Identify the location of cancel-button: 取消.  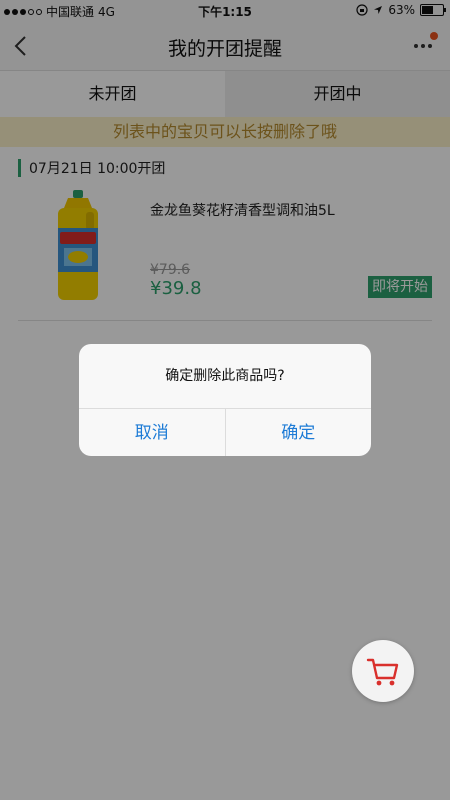
(152, 432).